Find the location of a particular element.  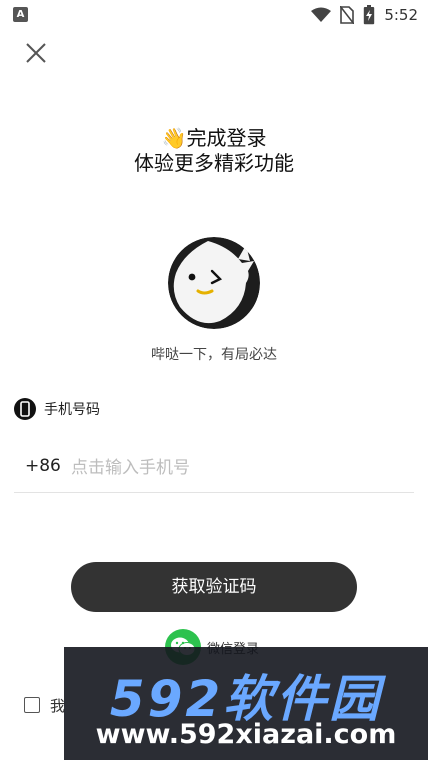

agreement-checkbox is located at coordinates (32, 705).